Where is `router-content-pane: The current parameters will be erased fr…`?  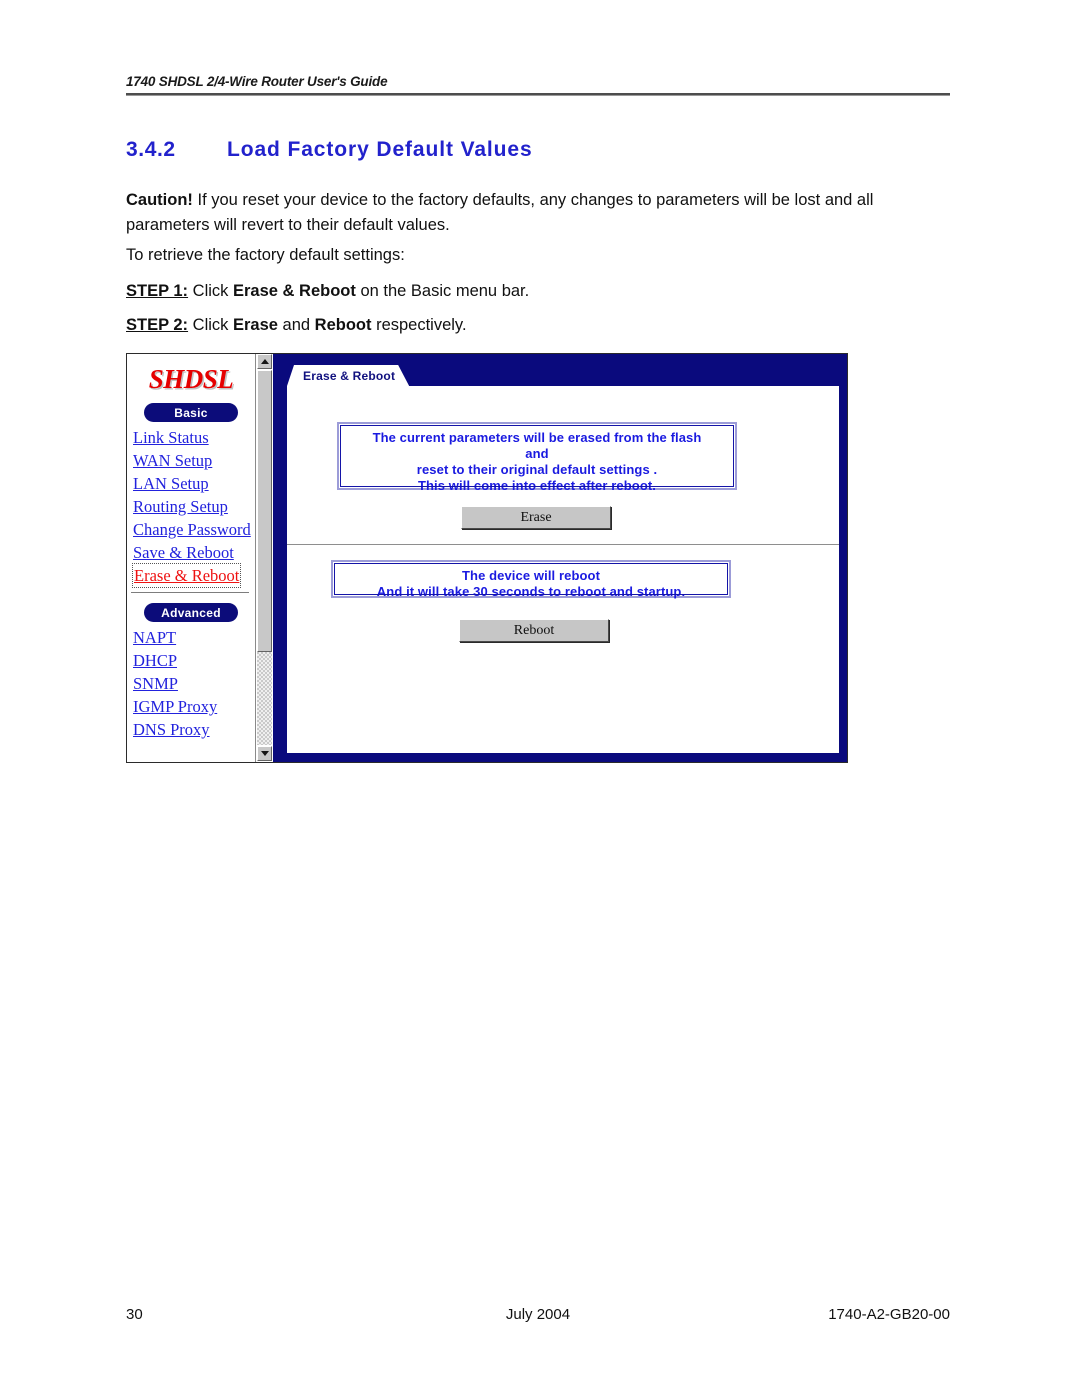
router-content-pane: The current parameters will be erased fr… is located at coordinates (563, 569).